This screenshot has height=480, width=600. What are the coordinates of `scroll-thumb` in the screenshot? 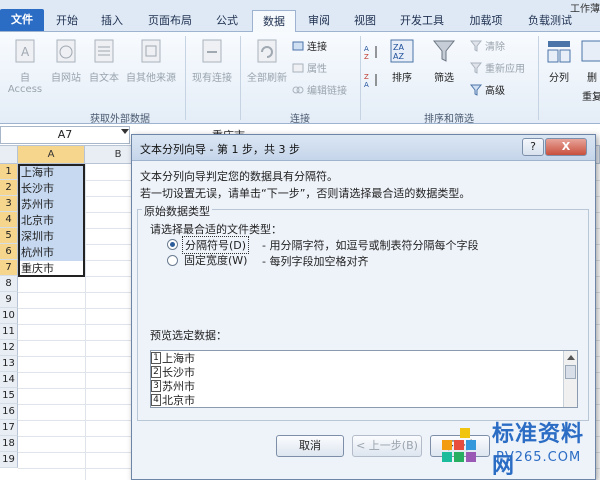 It's located at (570, 372).